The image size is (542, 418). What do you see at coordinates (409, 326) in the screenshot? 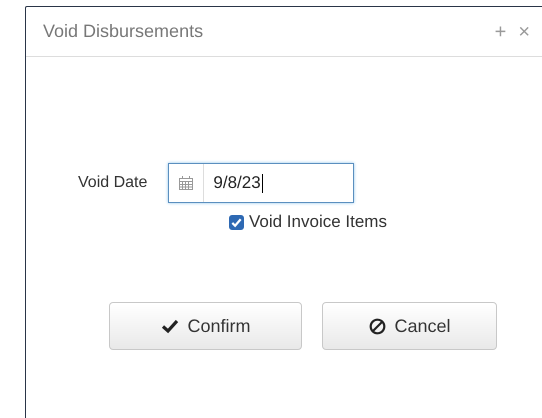
I see `cancel-button: Cancel` at bounding box center [409, 326].